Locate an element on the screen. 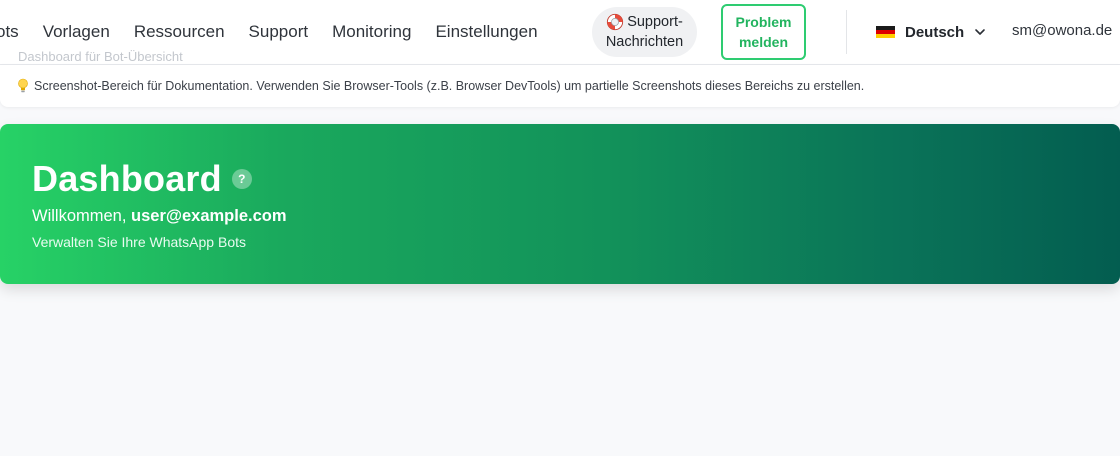 The image size is (1120, 456). german-flag-icon is located at coordinates (885, 32).